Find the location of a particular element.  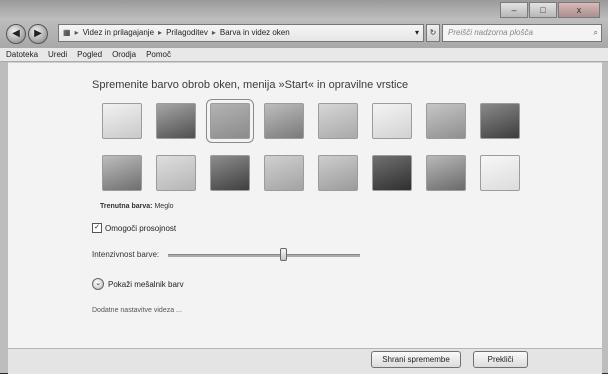

intensity-slider-track is located at coordinates (264, 255).